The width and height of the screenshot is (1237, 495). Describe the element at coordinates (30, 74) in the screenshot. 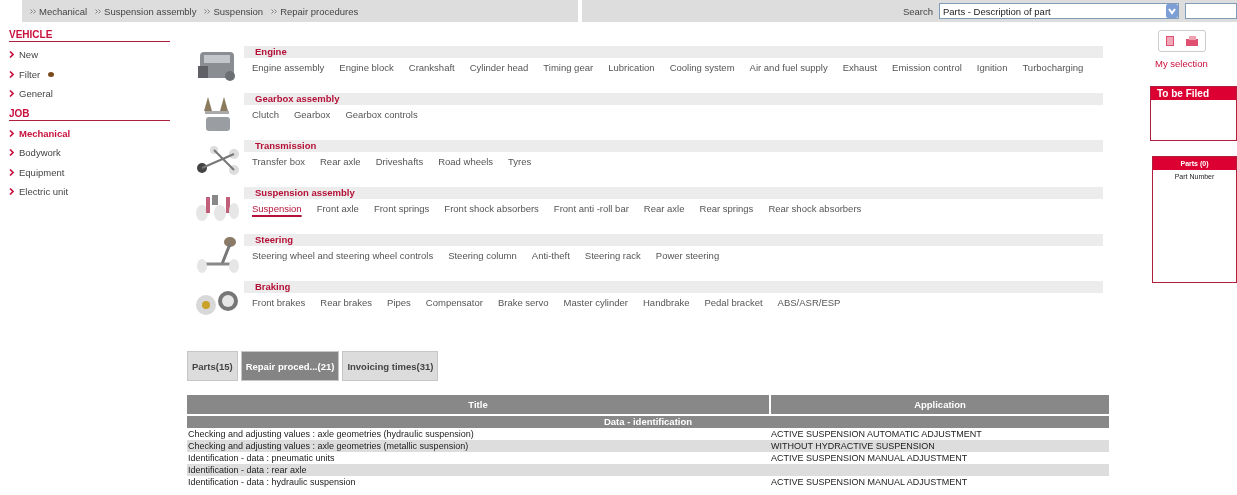

I see `sidebar-item: Filter` at that location.